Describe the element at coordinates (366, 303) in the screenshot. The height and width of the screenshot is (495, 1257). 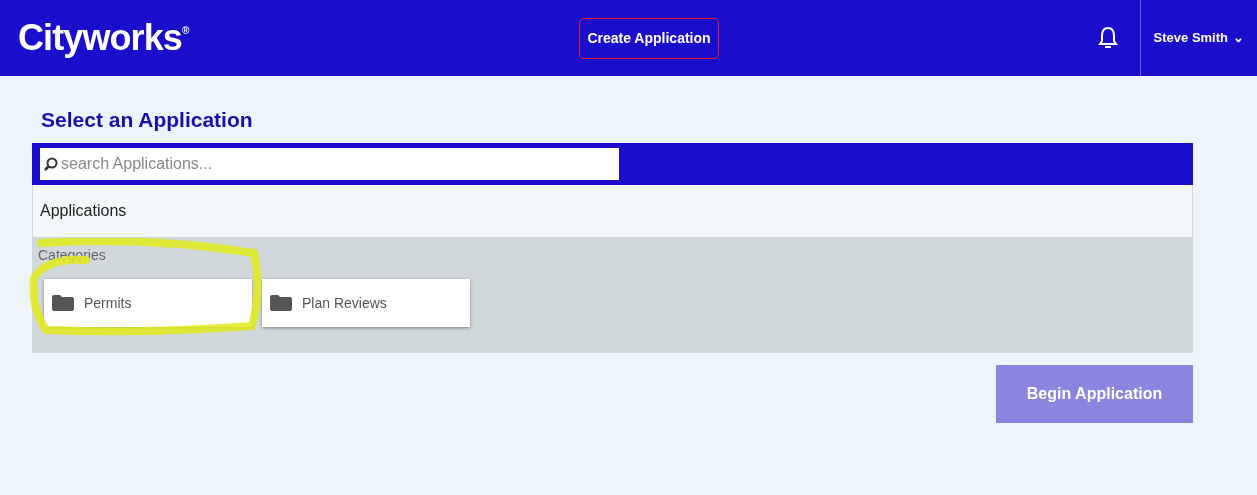
I see `category-card: Plan Reviews` at that location.